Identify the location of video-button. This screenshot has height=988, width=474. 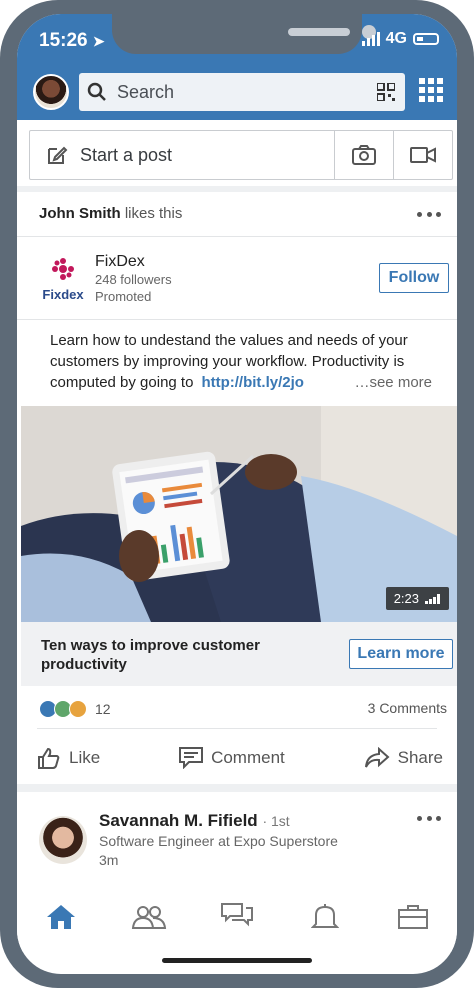
(423, 155).